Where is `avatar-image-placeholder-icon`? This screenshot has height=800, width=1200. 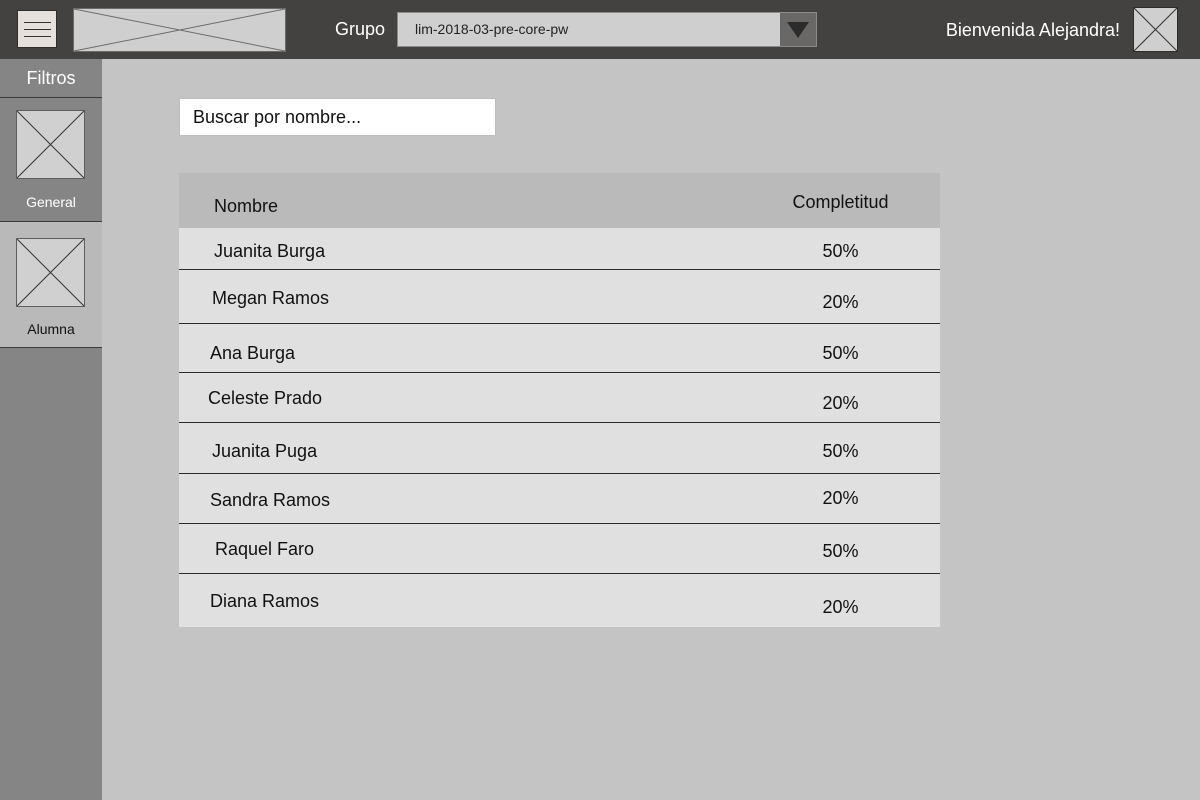
avatar-image-placeholder-icon is located at coordinates (1155, 29).